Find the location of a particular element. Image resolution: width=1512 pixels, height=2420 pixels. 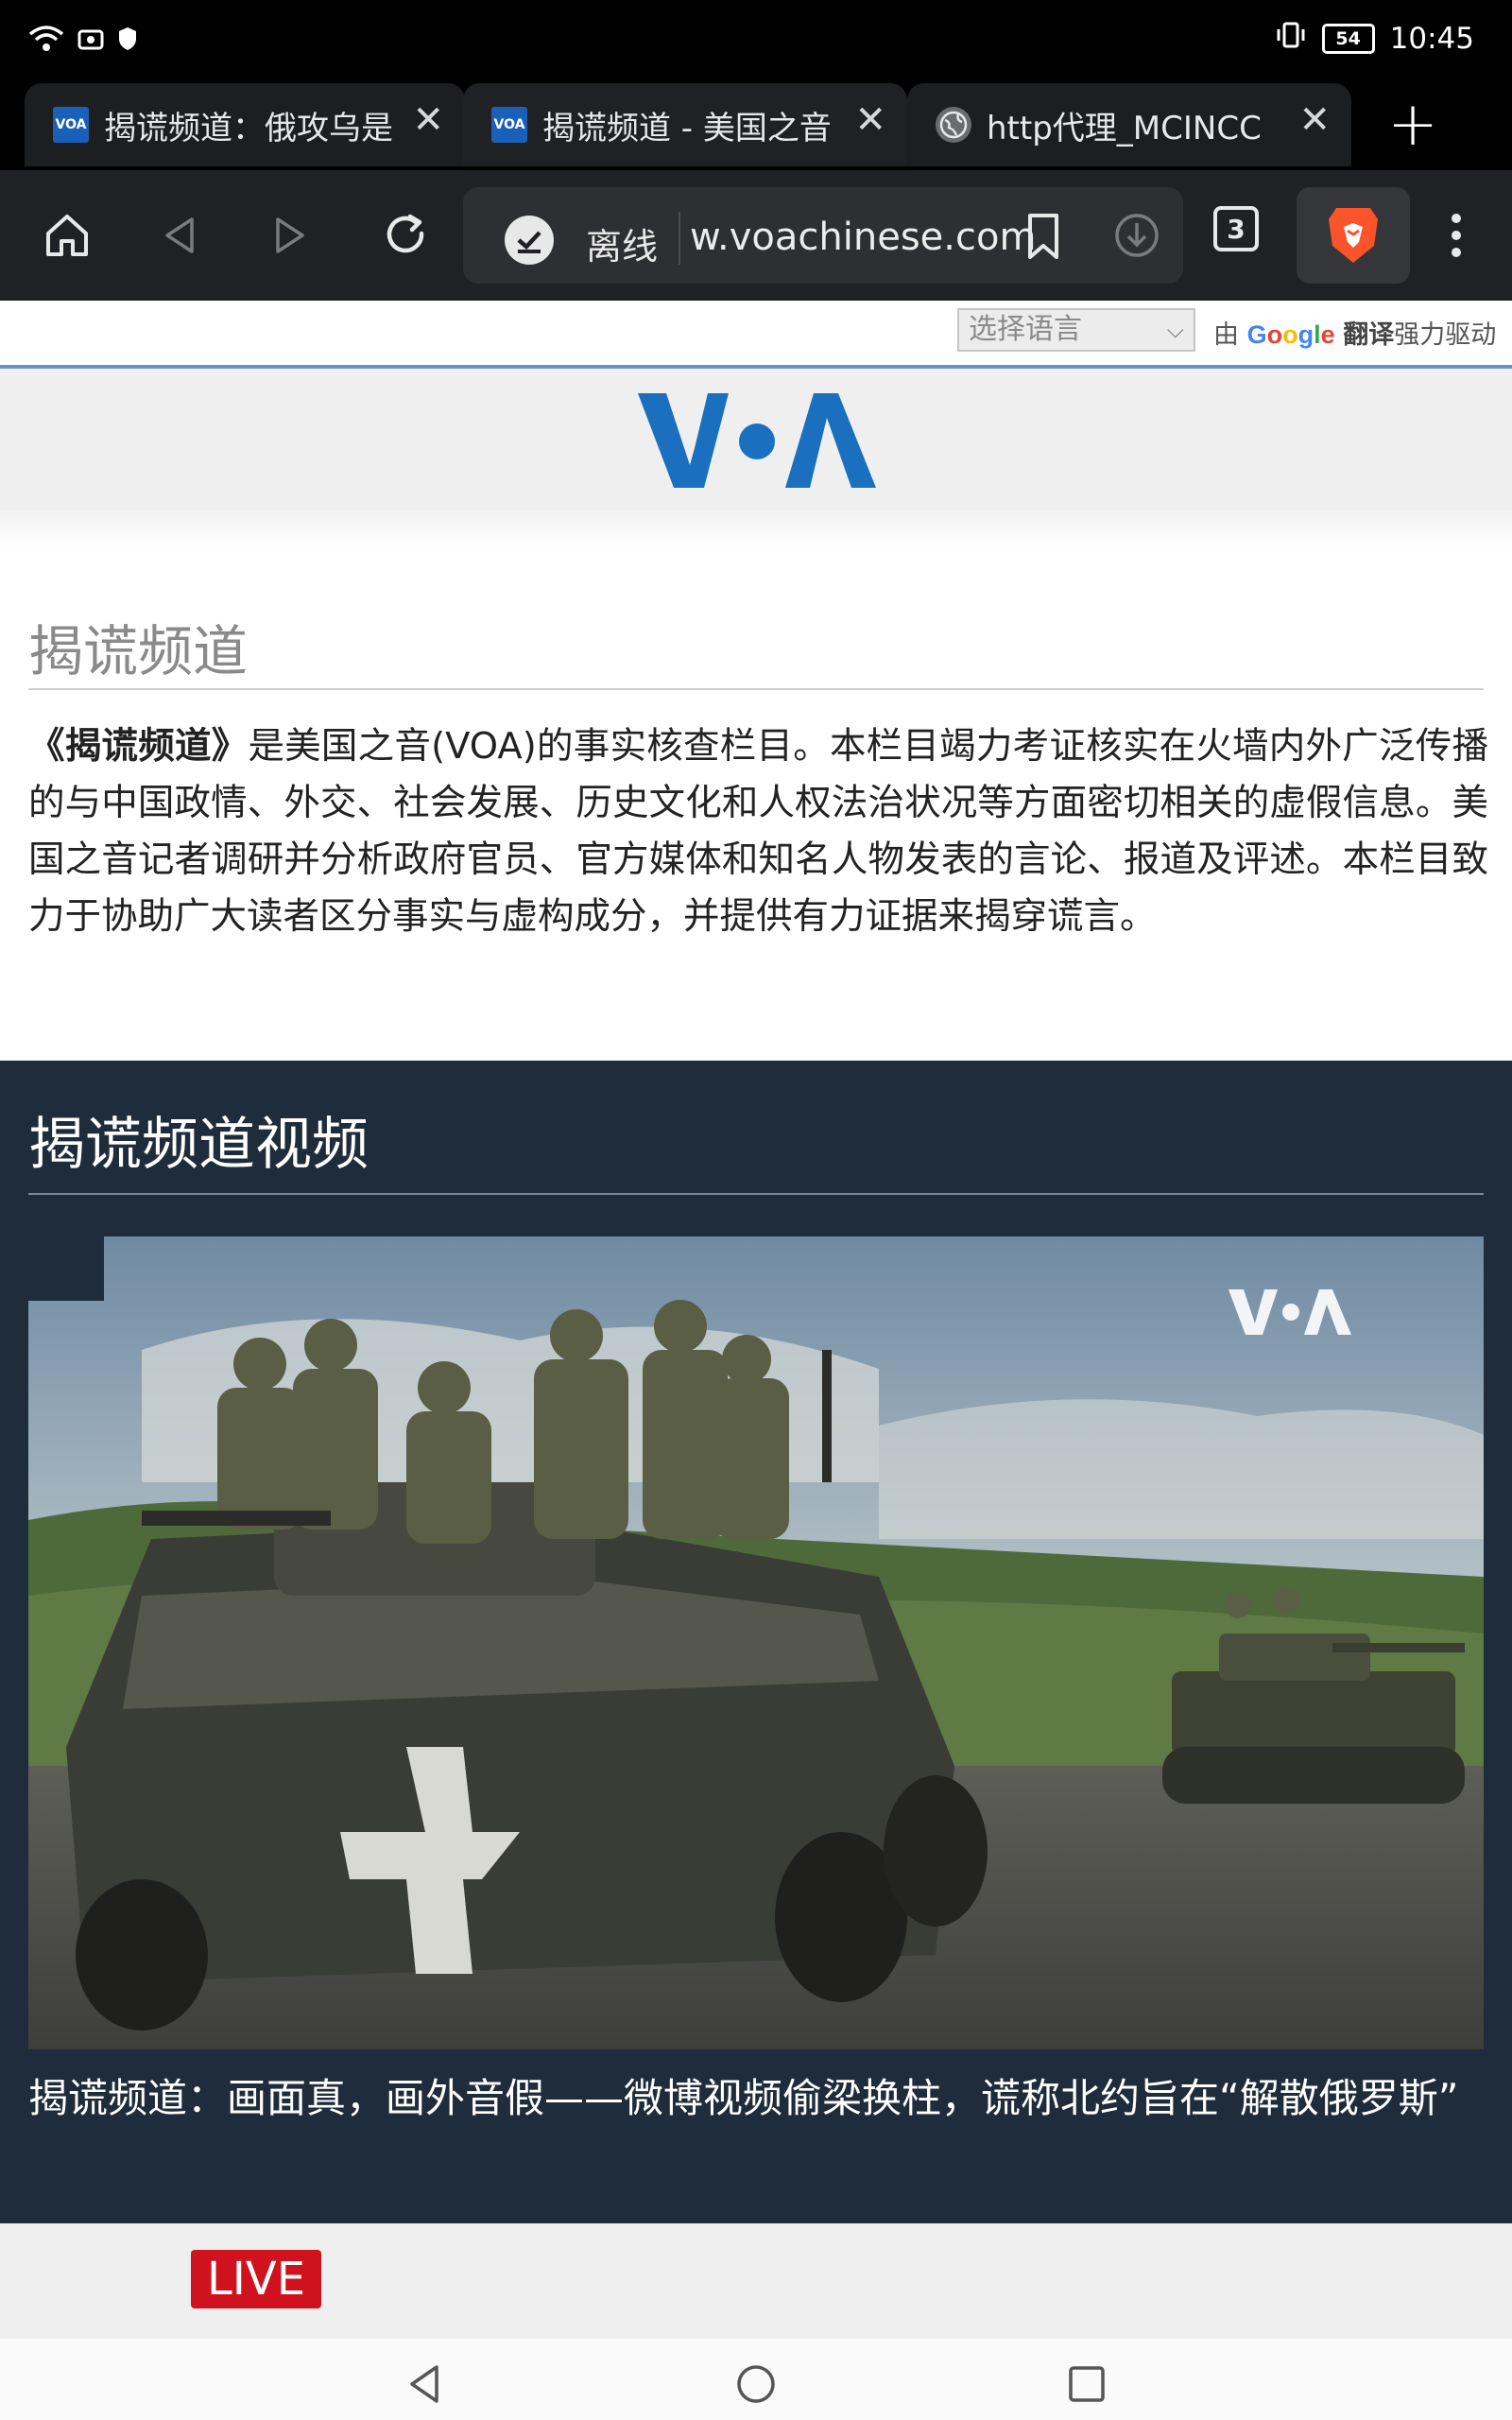

tab-fact-check-ukraine: VOA 揭谎频道：俄攻乌是 ✕ is located at coordinates (245, 124).